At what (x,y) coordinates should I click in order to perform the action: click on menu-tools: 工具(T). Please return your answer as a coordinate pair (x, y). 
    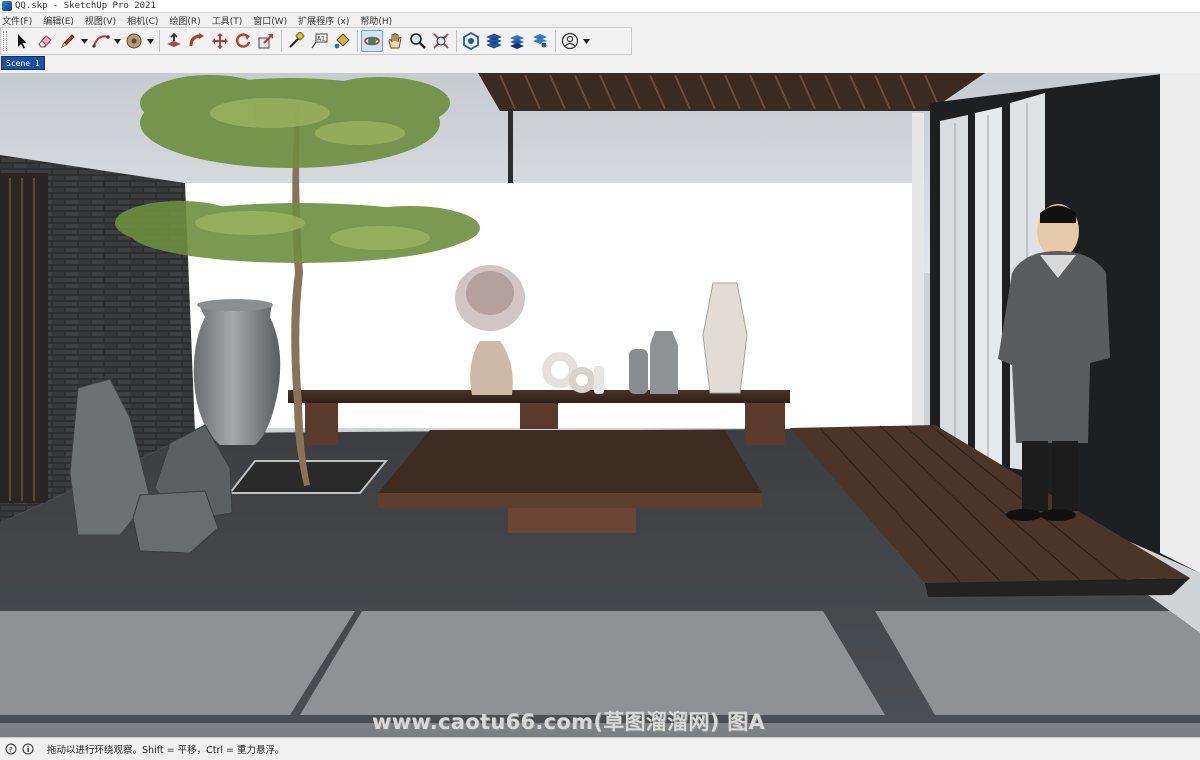
    Looking at the image, I should click on (227, 20).